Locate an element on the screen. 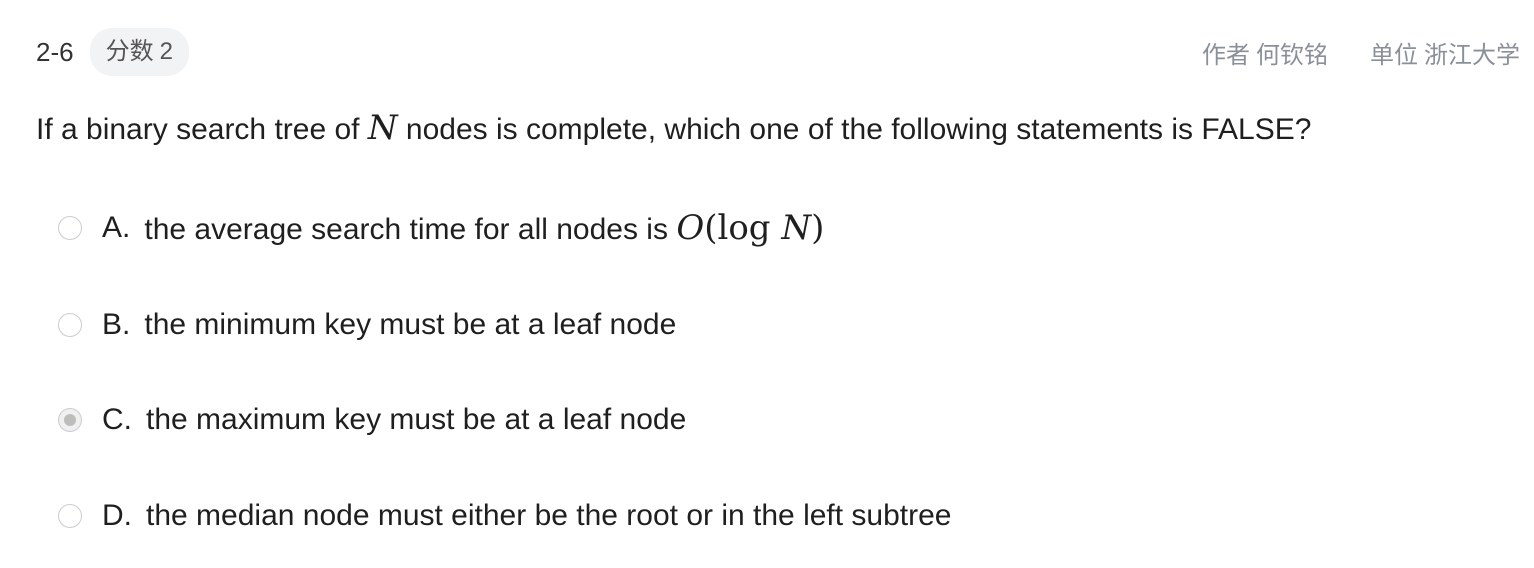  option-d-radio is located at coordinates (70, 516).